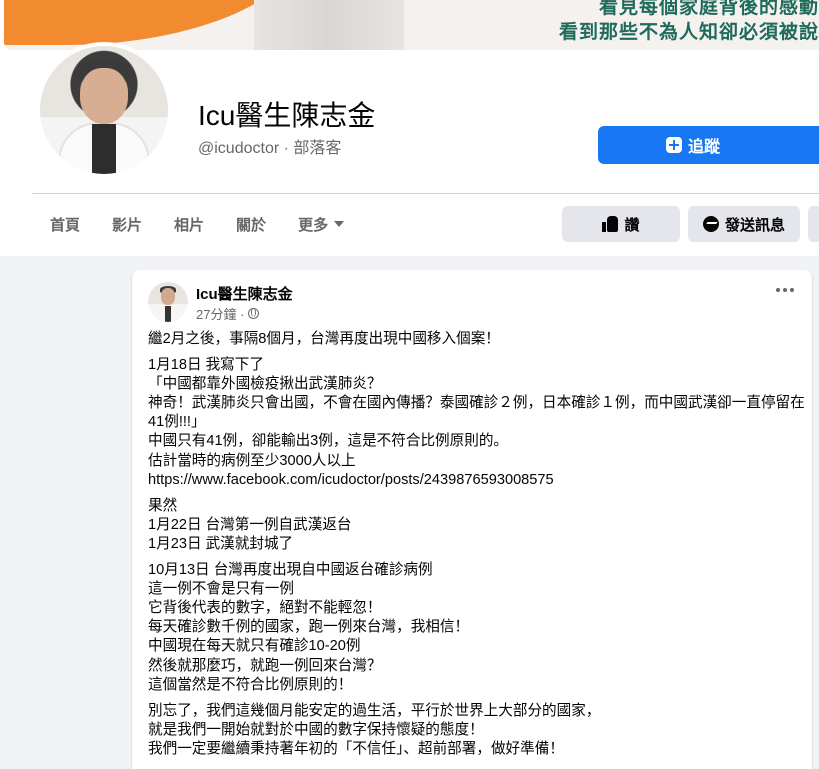 The width and height of the screenshot is (819, 769). Describe the element at coordinates (254, 313) in the screenshot. I see `globe-icon` at that location.